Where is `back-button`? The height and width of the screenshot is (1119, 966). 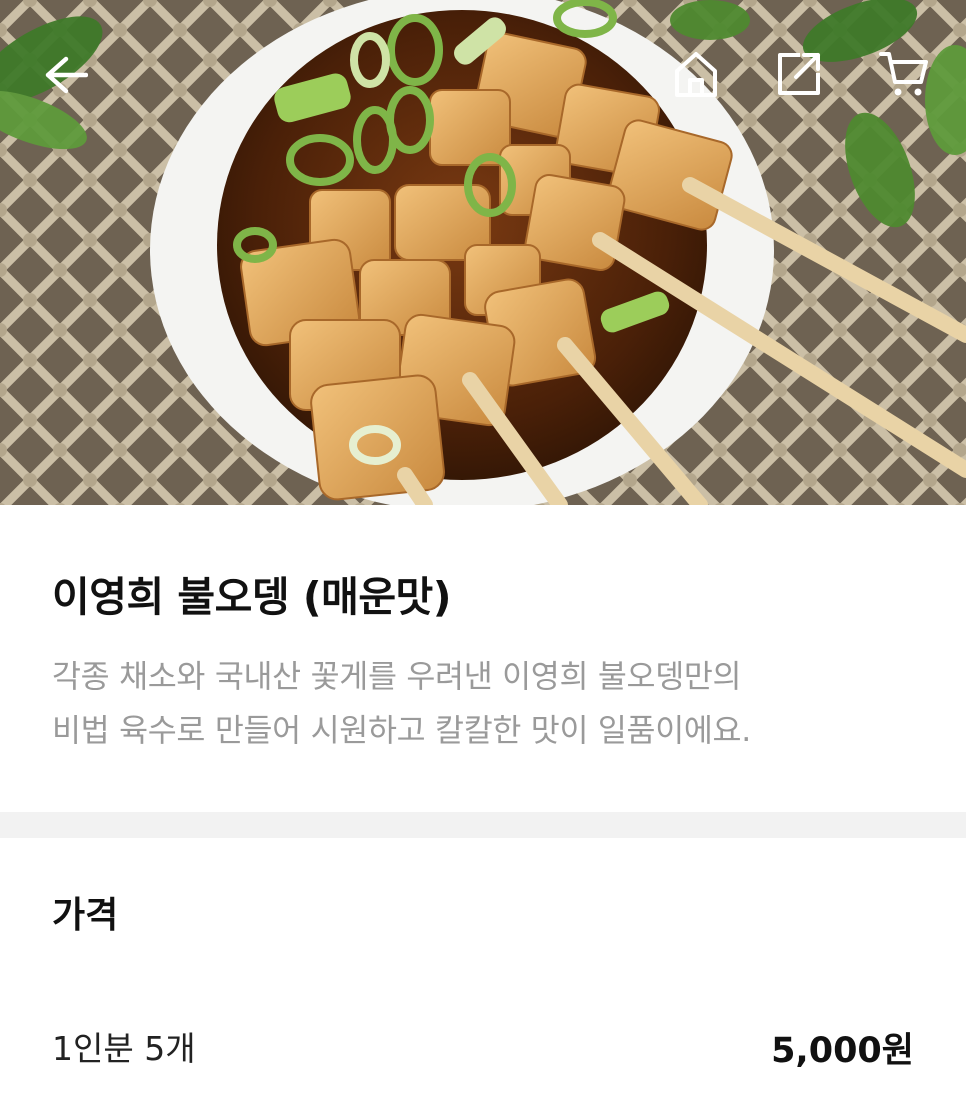 back-button is located at coordinates (66, 75).